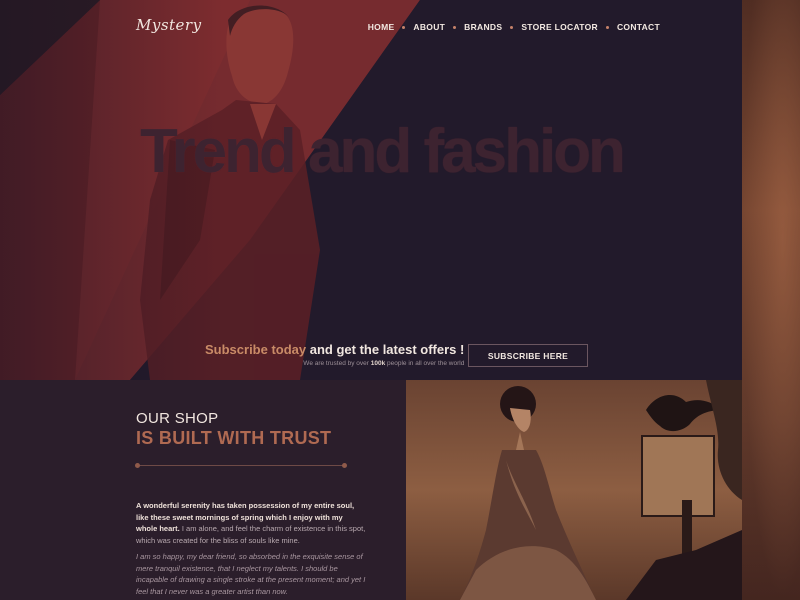  I want to click on about-divider, so click(241, 465).